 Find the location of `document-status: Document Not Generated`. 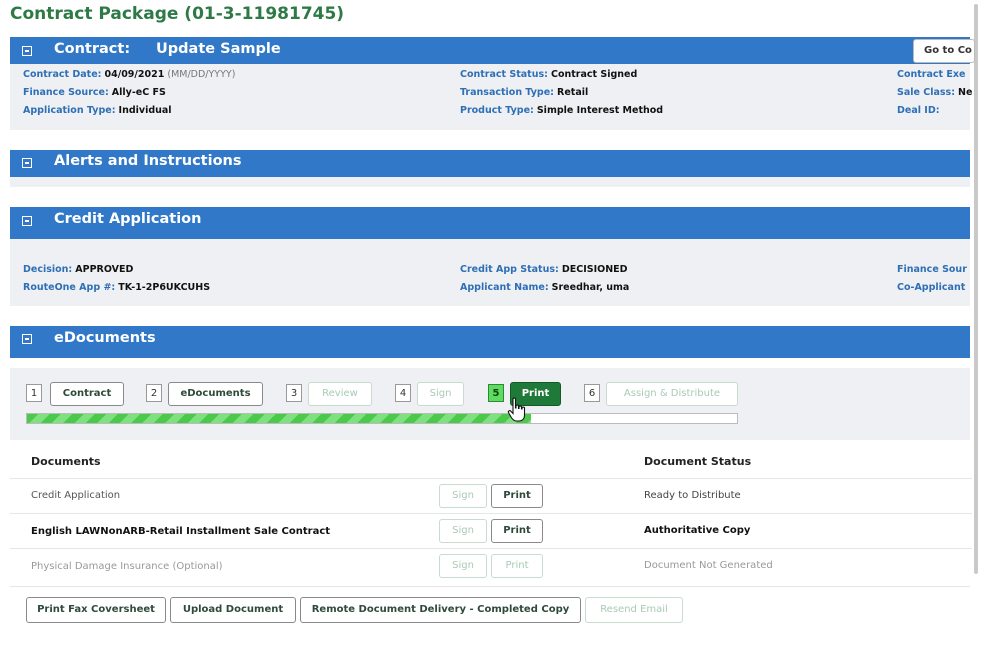

document-status: Document Not Generated is located at coordinates (708, 565).